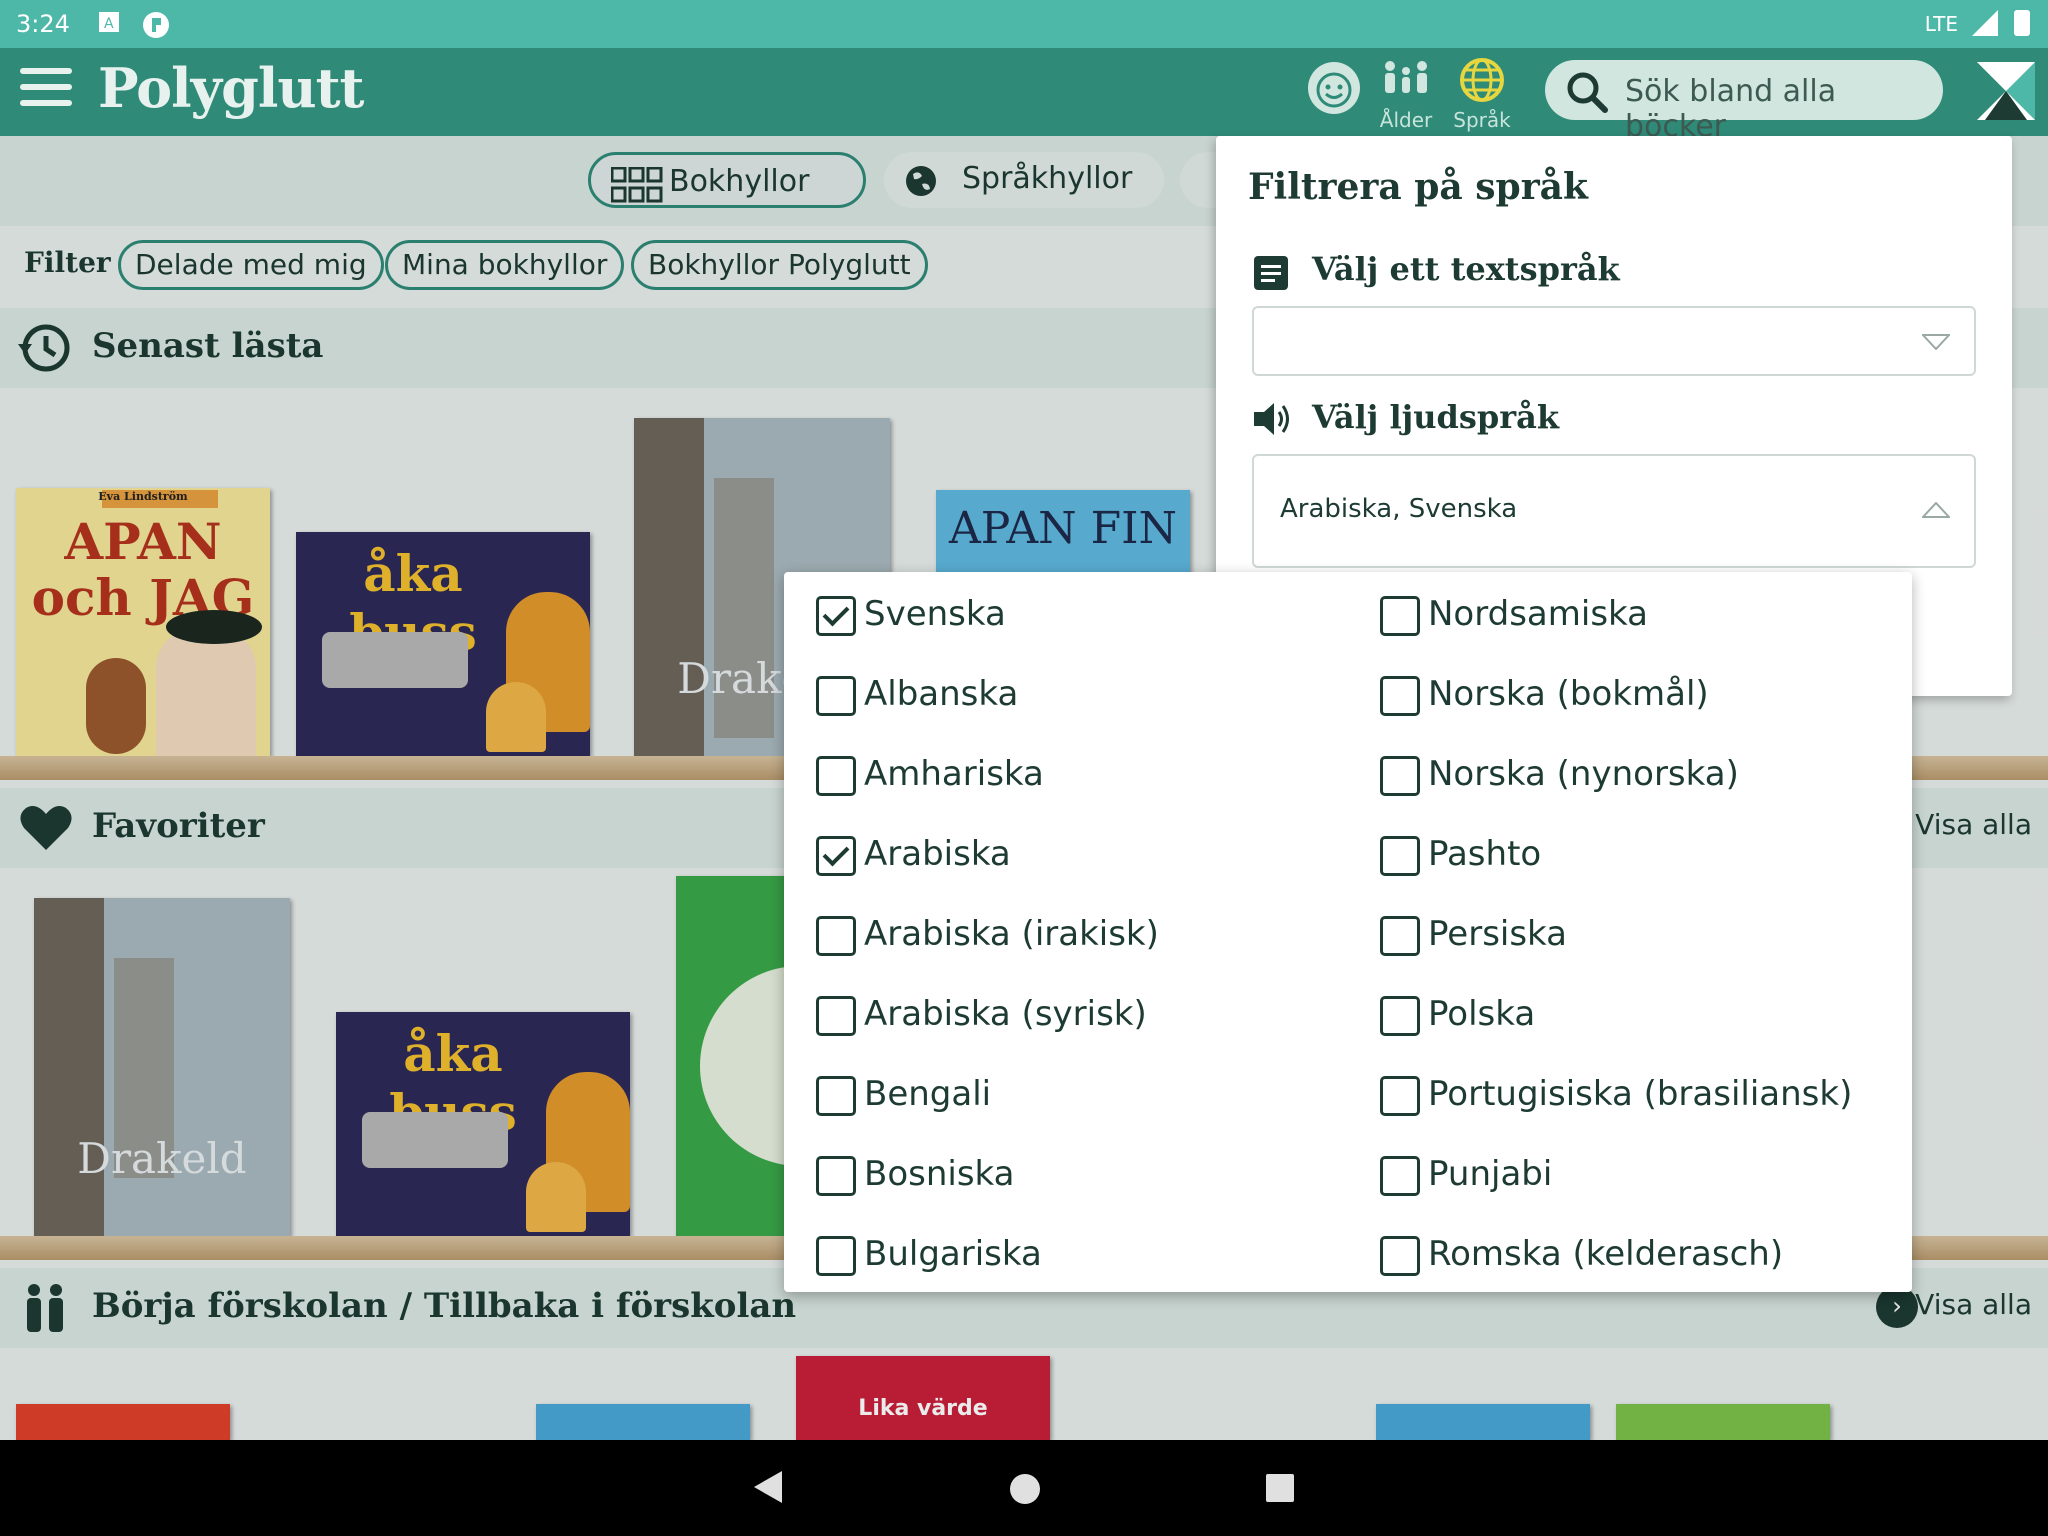 This screenshot has height=1536, width=2048. Describe the element at coordinates (1076, 1174) in the screenshot. I see `language-option: Bosniska` at that location.